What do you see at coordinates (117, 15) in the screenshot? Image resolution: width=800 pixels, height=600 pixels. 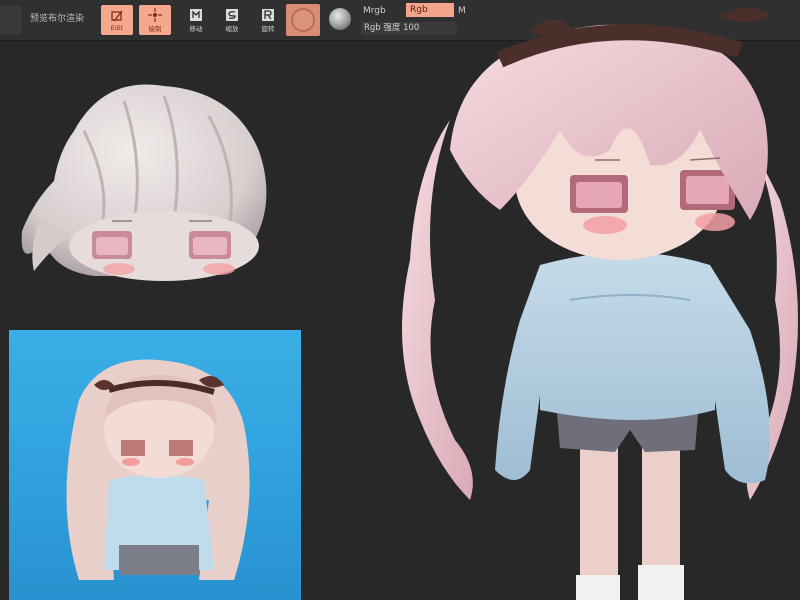 I see `edit-icon` at bounding box center [117, 15].